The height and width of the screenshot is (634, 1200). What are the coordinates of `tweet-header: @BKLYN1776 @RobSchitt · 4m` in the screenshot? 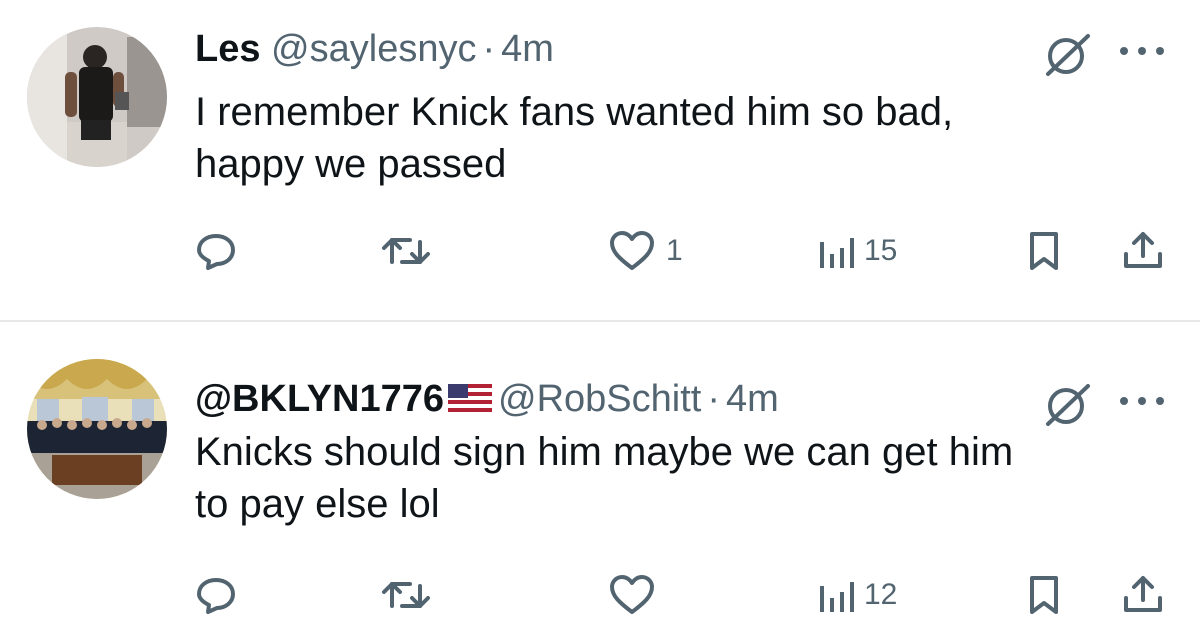 It's located at (487, 399).